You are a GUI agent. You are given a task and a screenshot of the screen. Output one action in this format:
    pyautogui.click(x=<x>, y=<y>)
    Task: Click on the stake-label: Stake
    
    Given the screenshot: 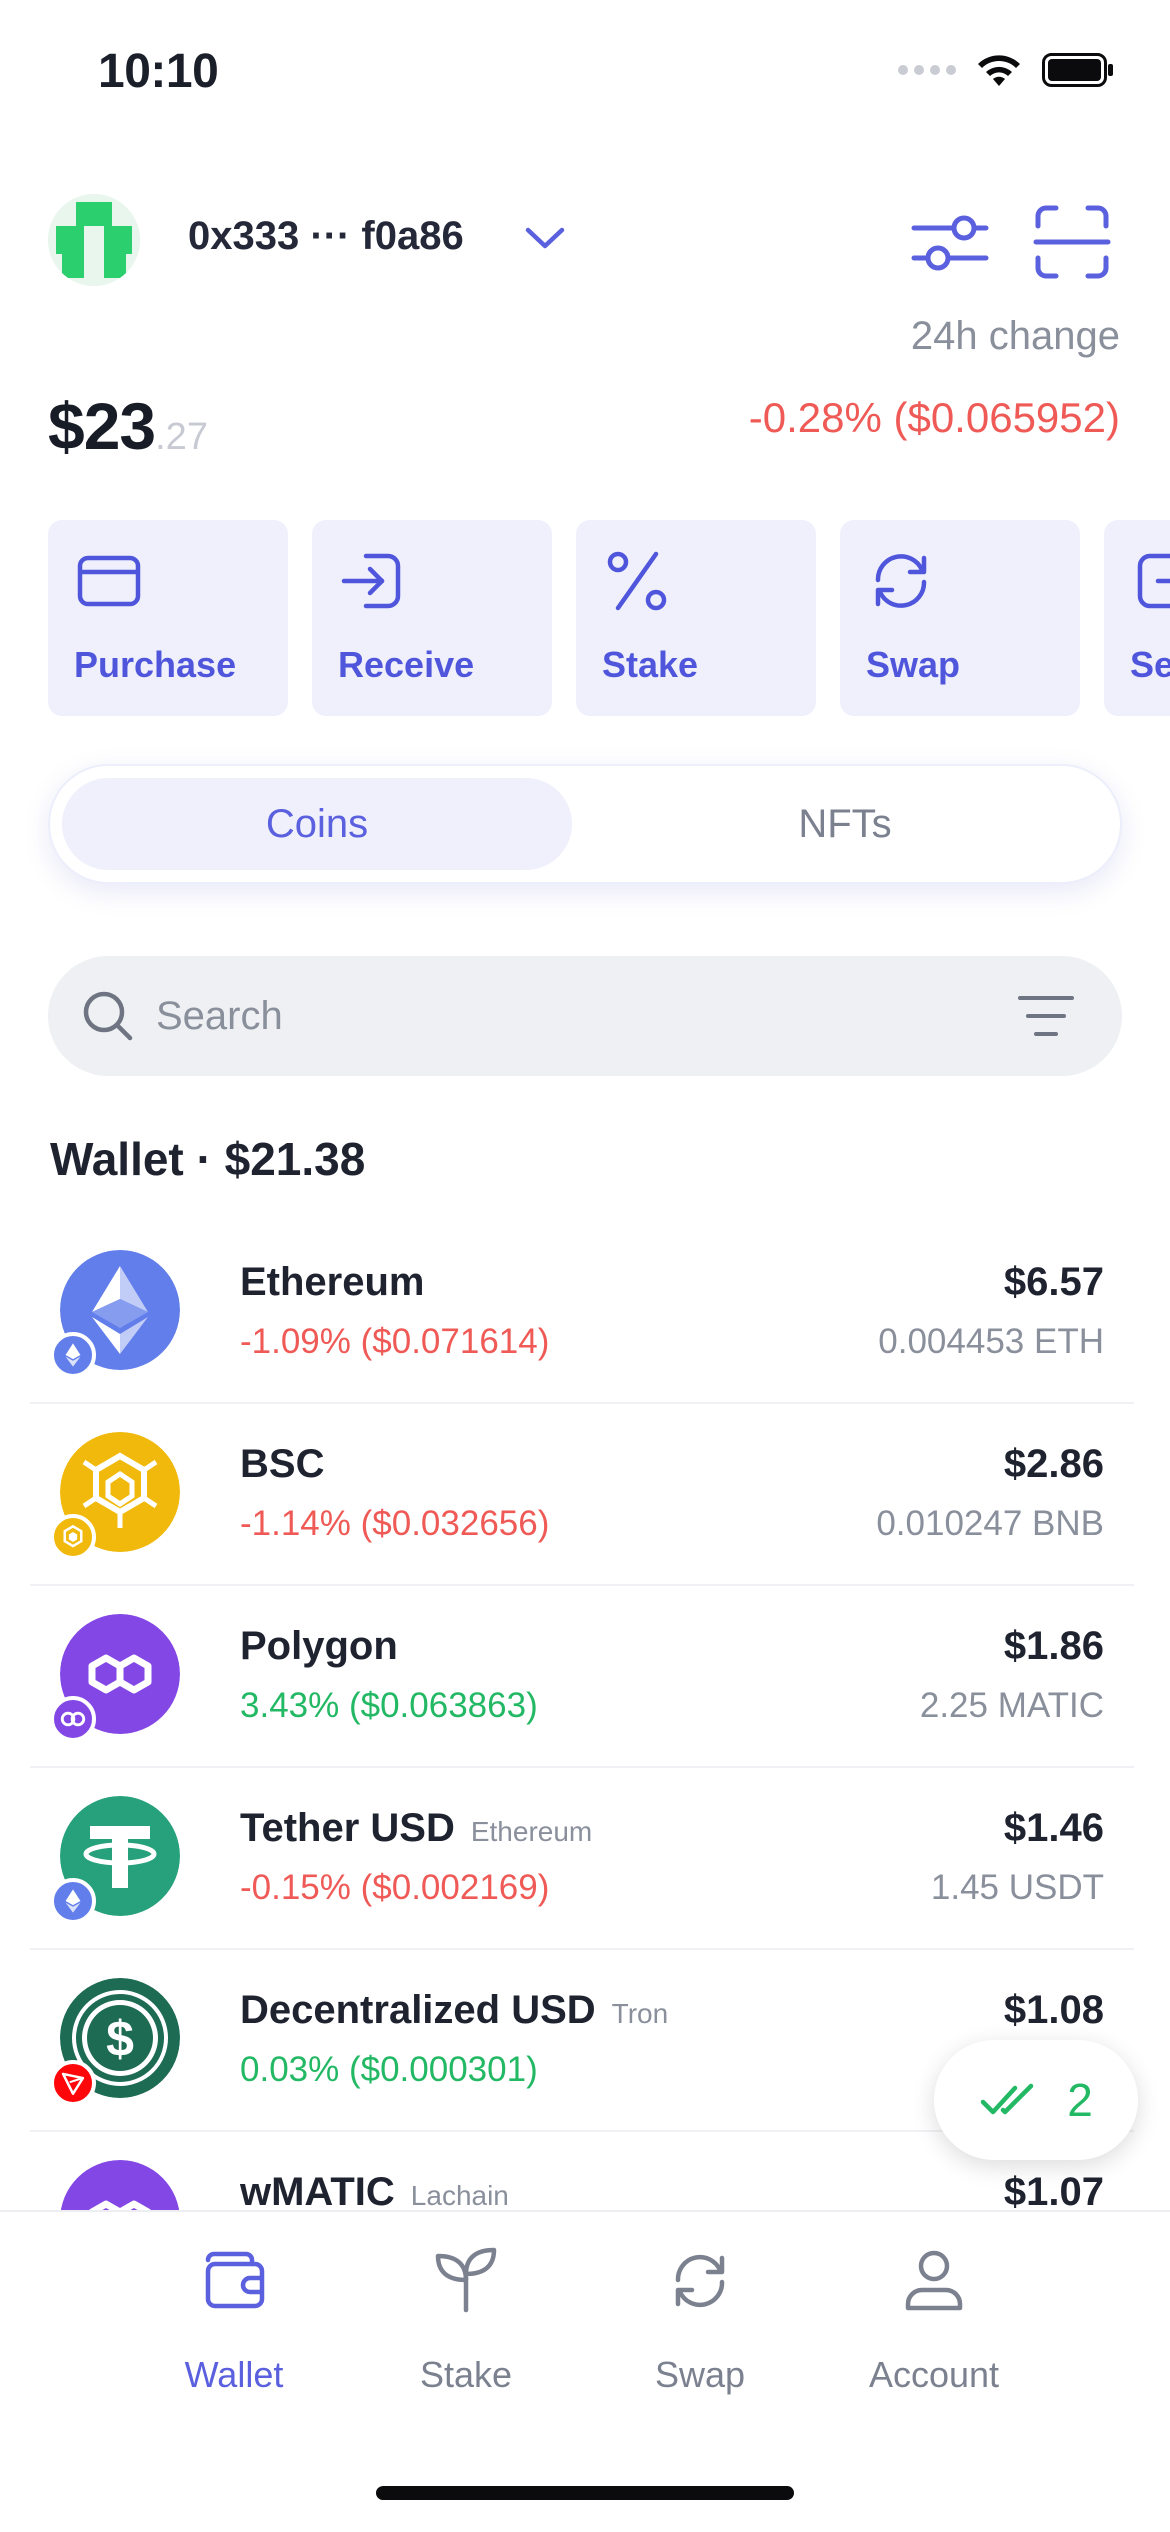 What is the action you would take?
    pyautogui.click(x=650, y=664)
    